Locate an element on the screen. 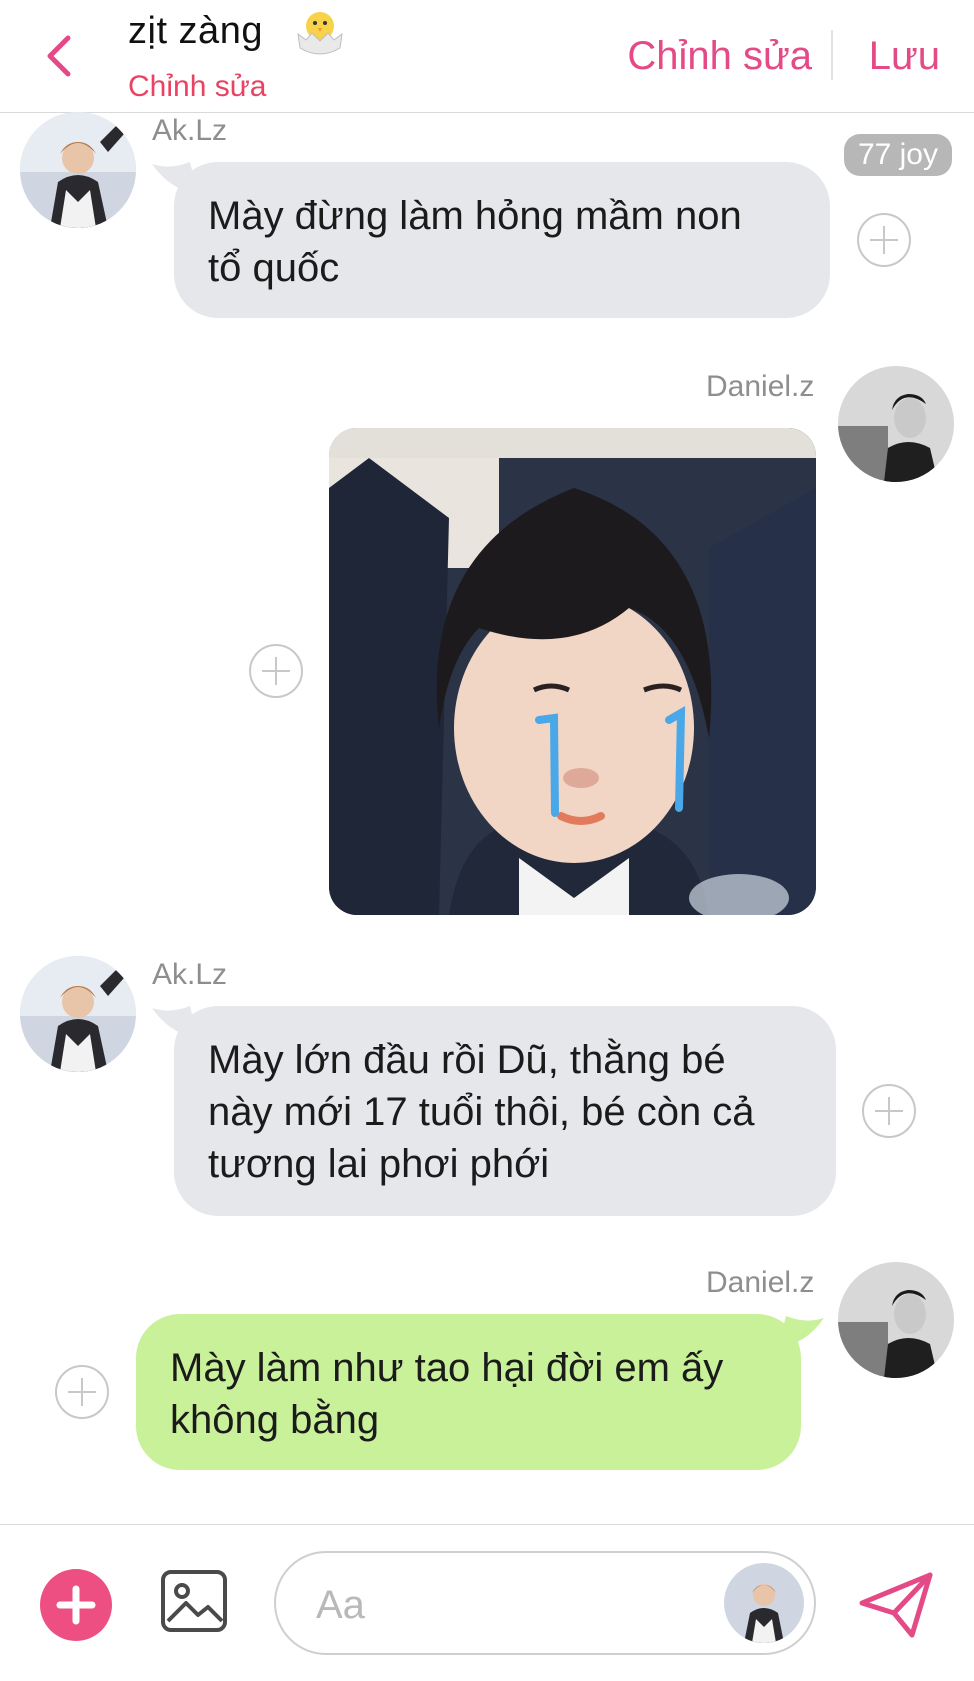 The image size is (974, 1681). chat-header: zịt zàng Chỉnh sửa Chỉnh sửa Lưu is located at coordinates (487, 56).